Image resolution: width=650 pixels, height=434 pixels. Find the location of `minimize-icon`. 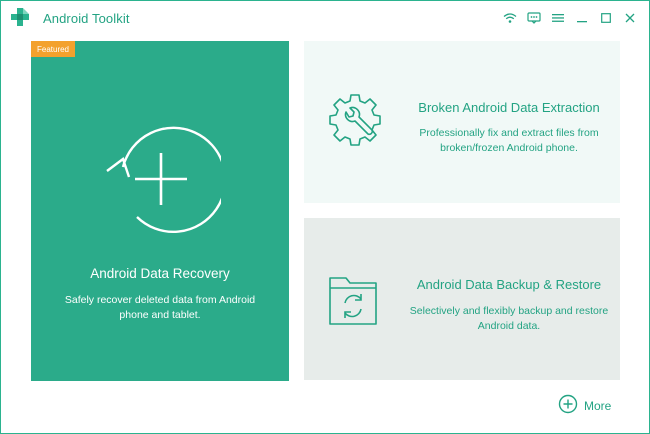

minimize-icon is located at coordinates (582, 18).